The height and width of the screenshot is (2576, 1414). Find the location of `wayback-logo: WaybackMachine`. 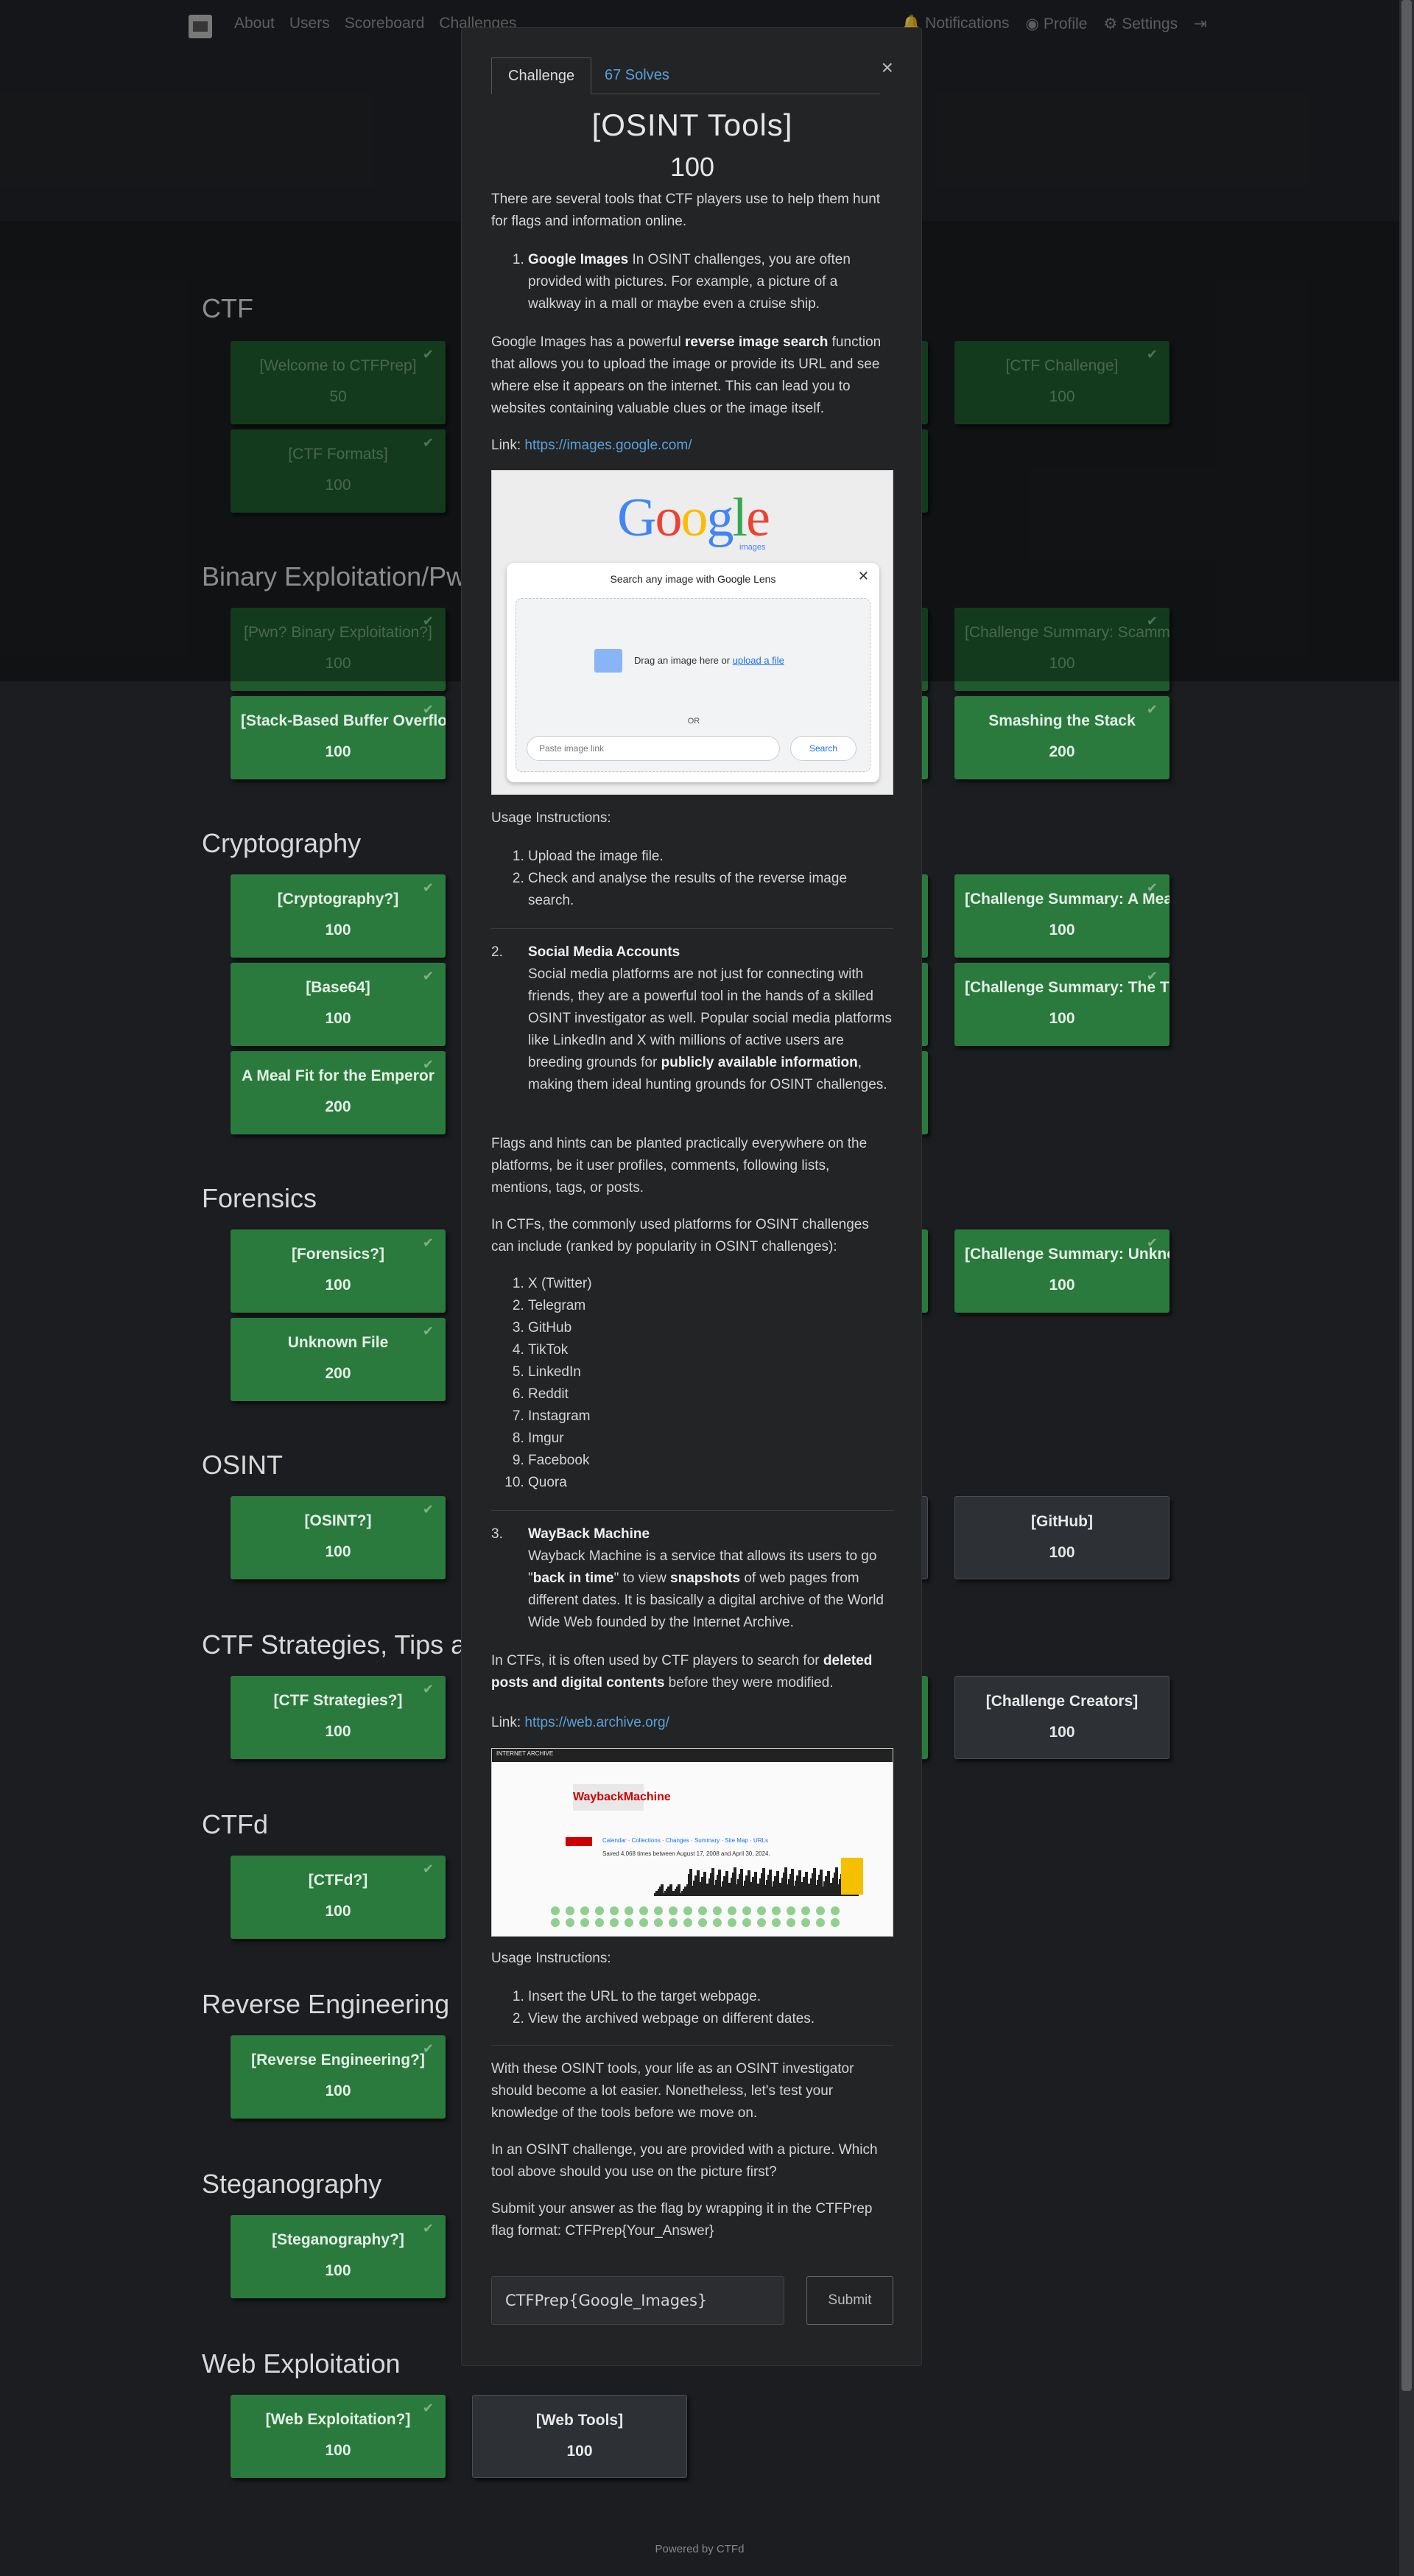

wayback-logo: WaybackMachine is located at coordinates (622, 1797).